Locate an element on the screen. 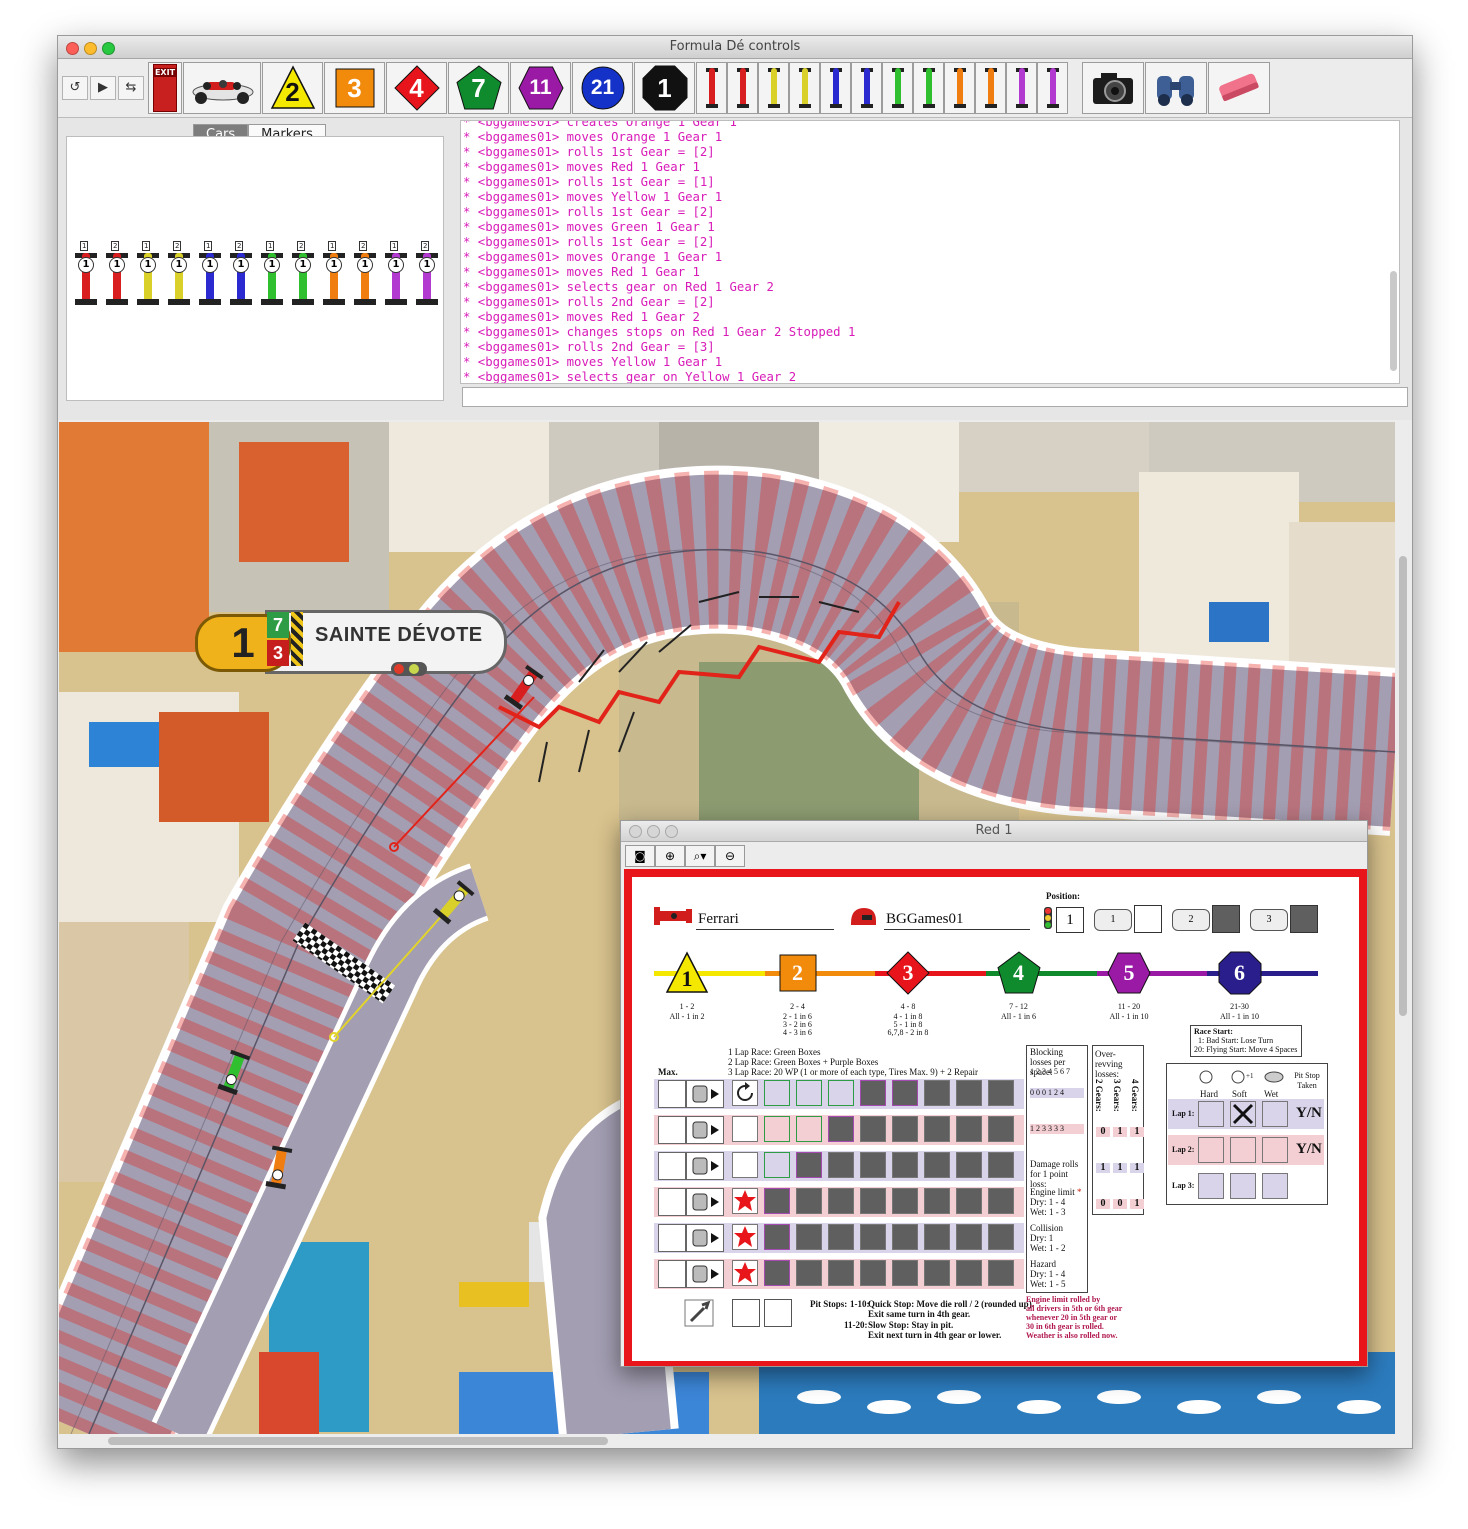 This screenshot has height=1529, width=1468. board-vertical-scrollbar is located at coordinates (1403, 786).